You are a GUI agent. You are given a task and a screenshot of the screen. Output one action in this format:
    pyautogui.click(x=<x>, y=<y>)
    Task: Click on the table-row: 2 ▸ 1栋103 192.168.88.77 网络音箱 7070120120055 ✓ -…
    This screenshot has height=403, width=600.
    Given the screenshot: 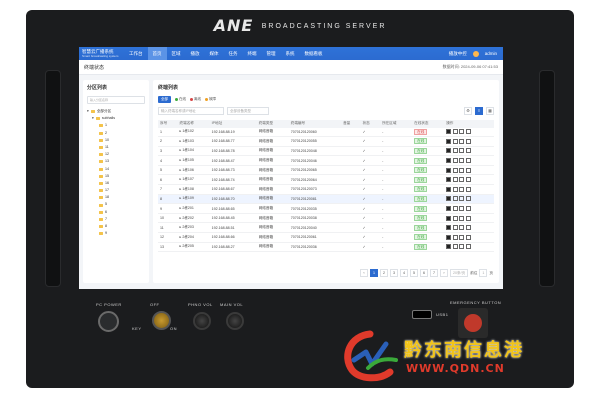 What is the action you would take?
    pyautogui.click(x=326, y=141)
    